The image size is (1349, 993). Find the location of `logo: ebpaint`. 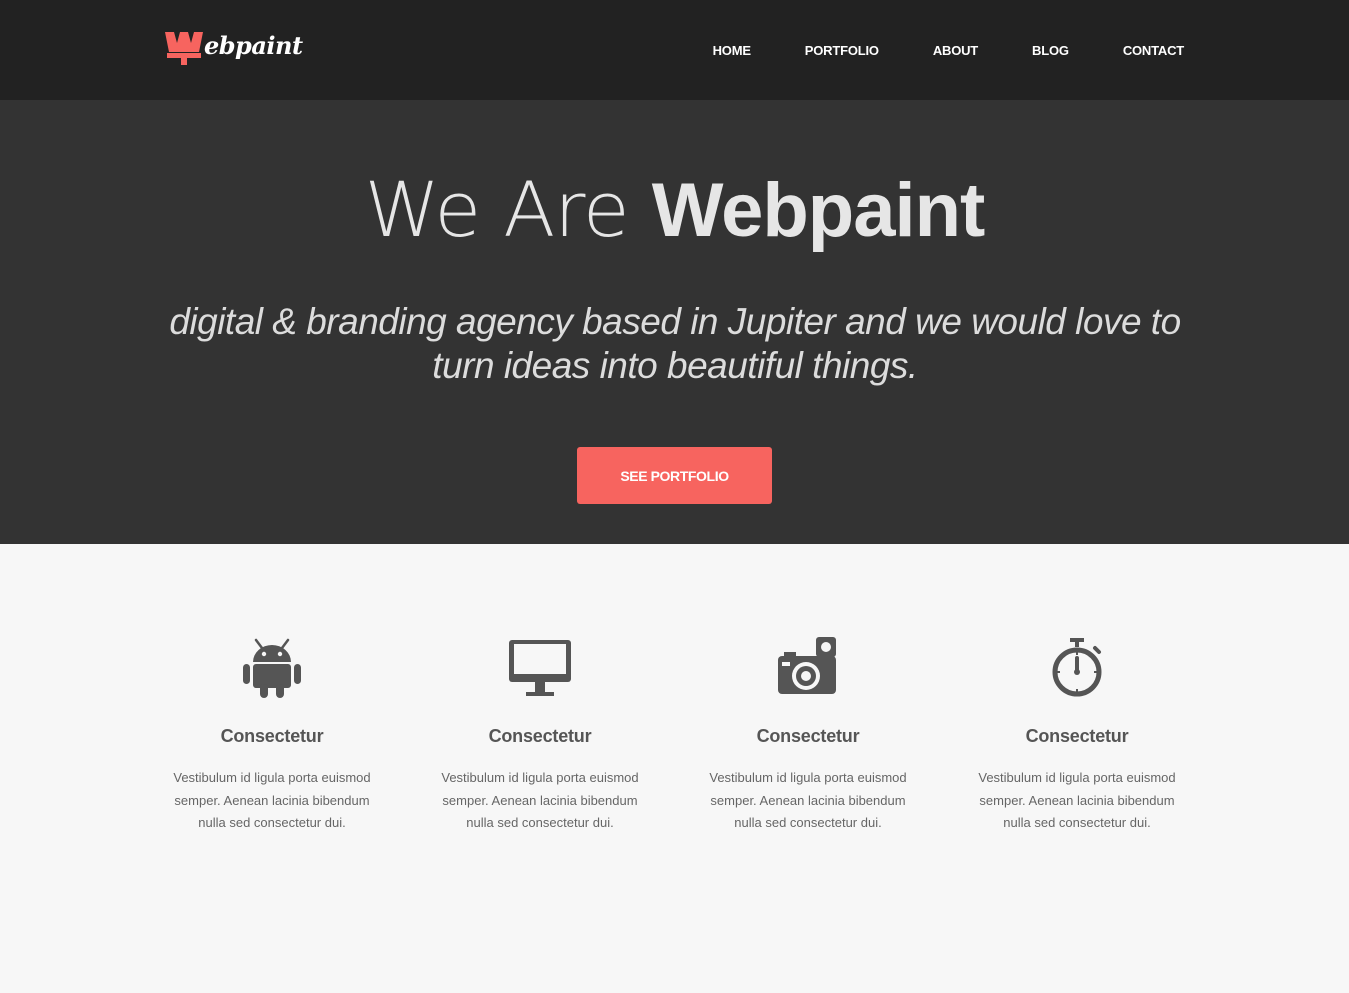

logo: ebpaint is located at coordinates (233, 48).